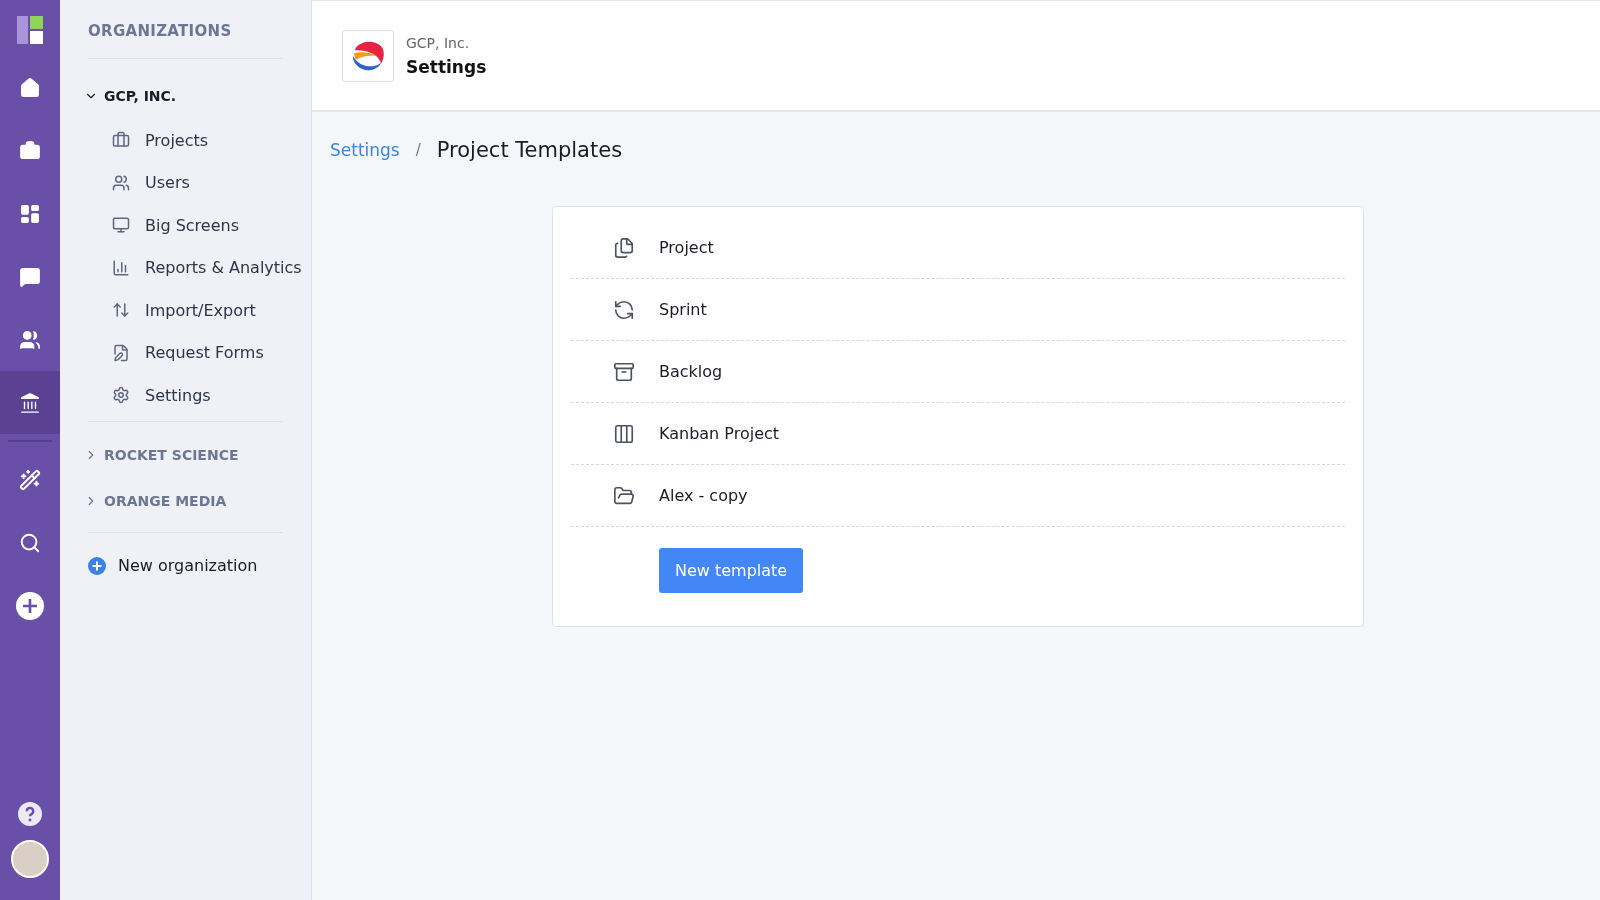 The width and height of the screenshot is (1600, 900). Describe the element at coordinates (211, 267) in the screenshot. I see `sidebar-item: Reports & Analytics` at that location.